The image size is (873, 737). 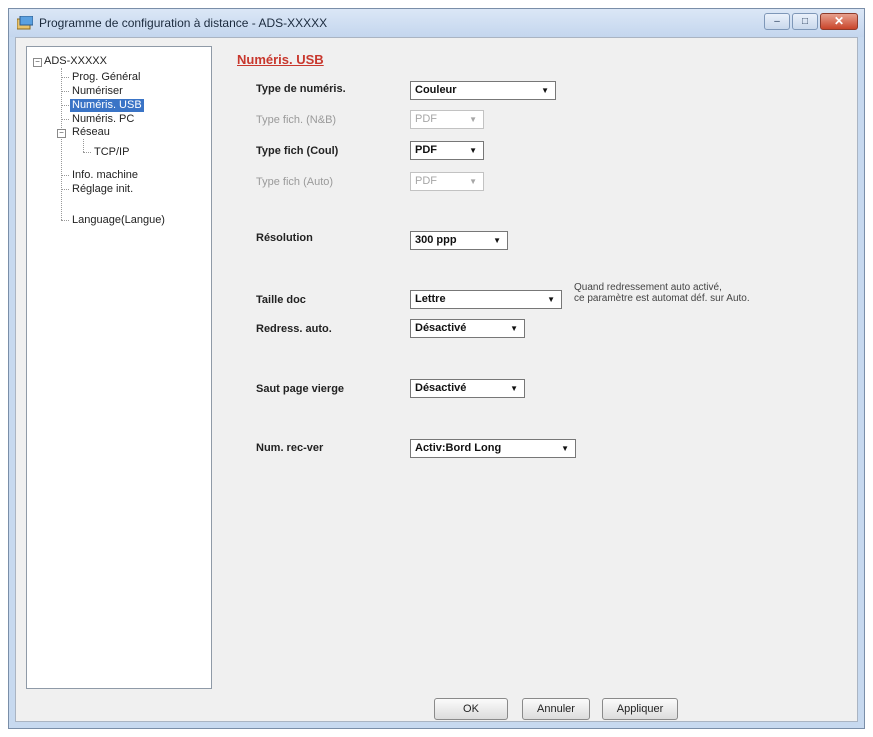 What do you see at coordinates (839, 21) in the screenshot?
I see `close-button: ✕` at bounding box center [839, 21].